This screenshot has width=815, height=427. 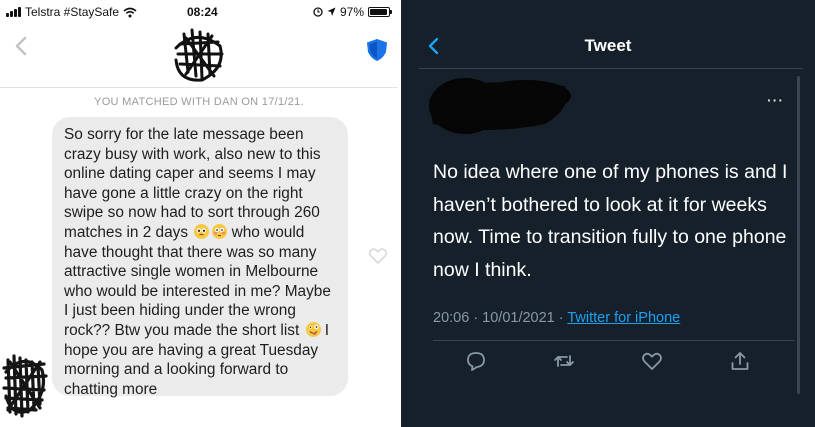 What do you see at coordinates (611, 68) in the screenshot?
I see `header-divider` at bounding box center [611, 68].